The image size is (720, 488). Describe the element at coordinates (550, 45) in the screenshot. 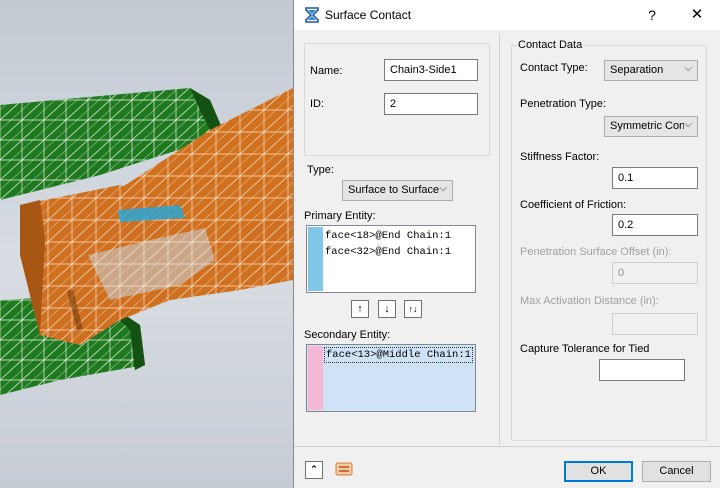

I see `contact-data-title: Contact Data` at that location.